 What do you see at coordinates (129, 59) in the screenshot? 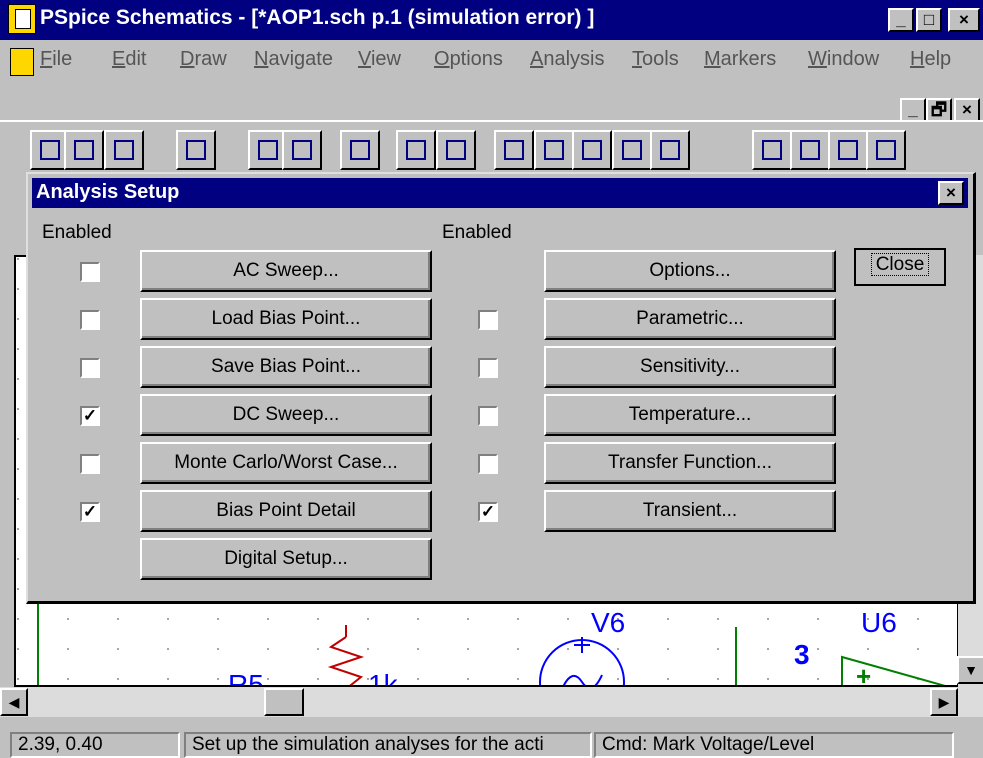
I see `menu-edit: Edit` at bounding box center [129, 59].